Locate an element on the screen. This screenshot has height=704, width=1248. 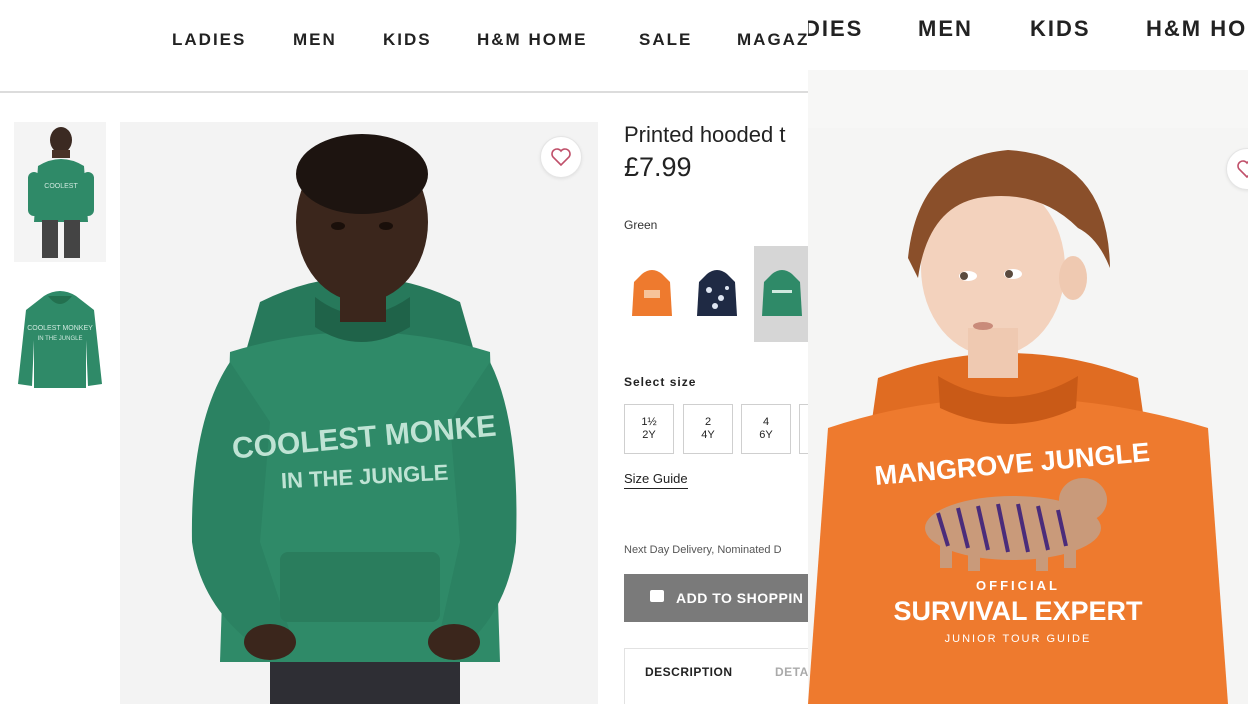
size-option-2-bottom: 4Y is located at coordinates (708, 435).